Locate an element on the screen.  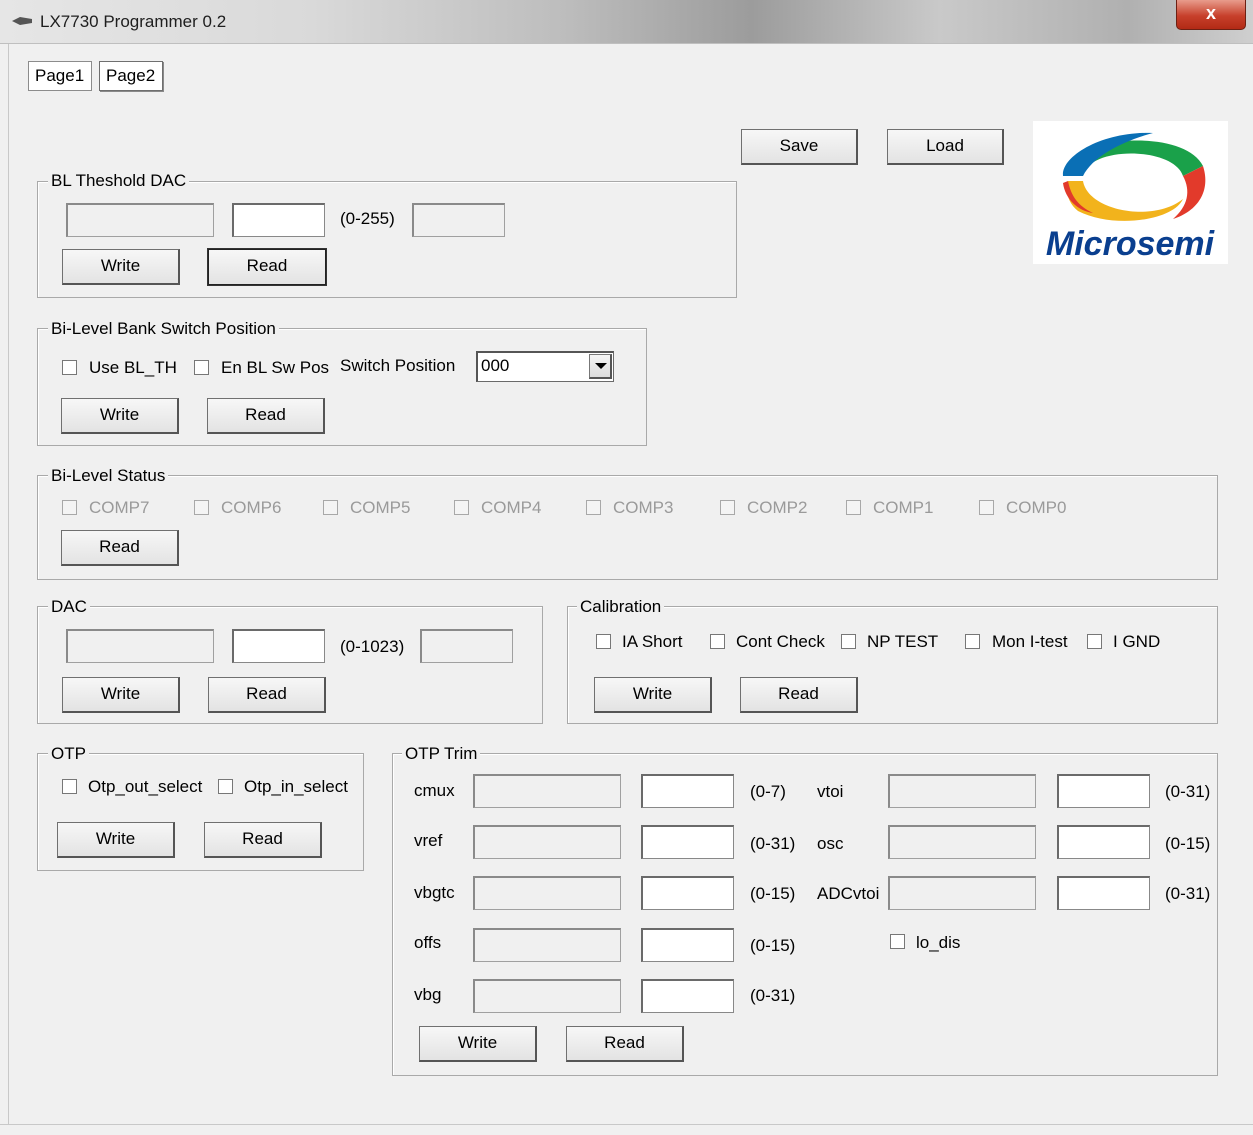
load-button: Load is located at coordinates (945, 147).